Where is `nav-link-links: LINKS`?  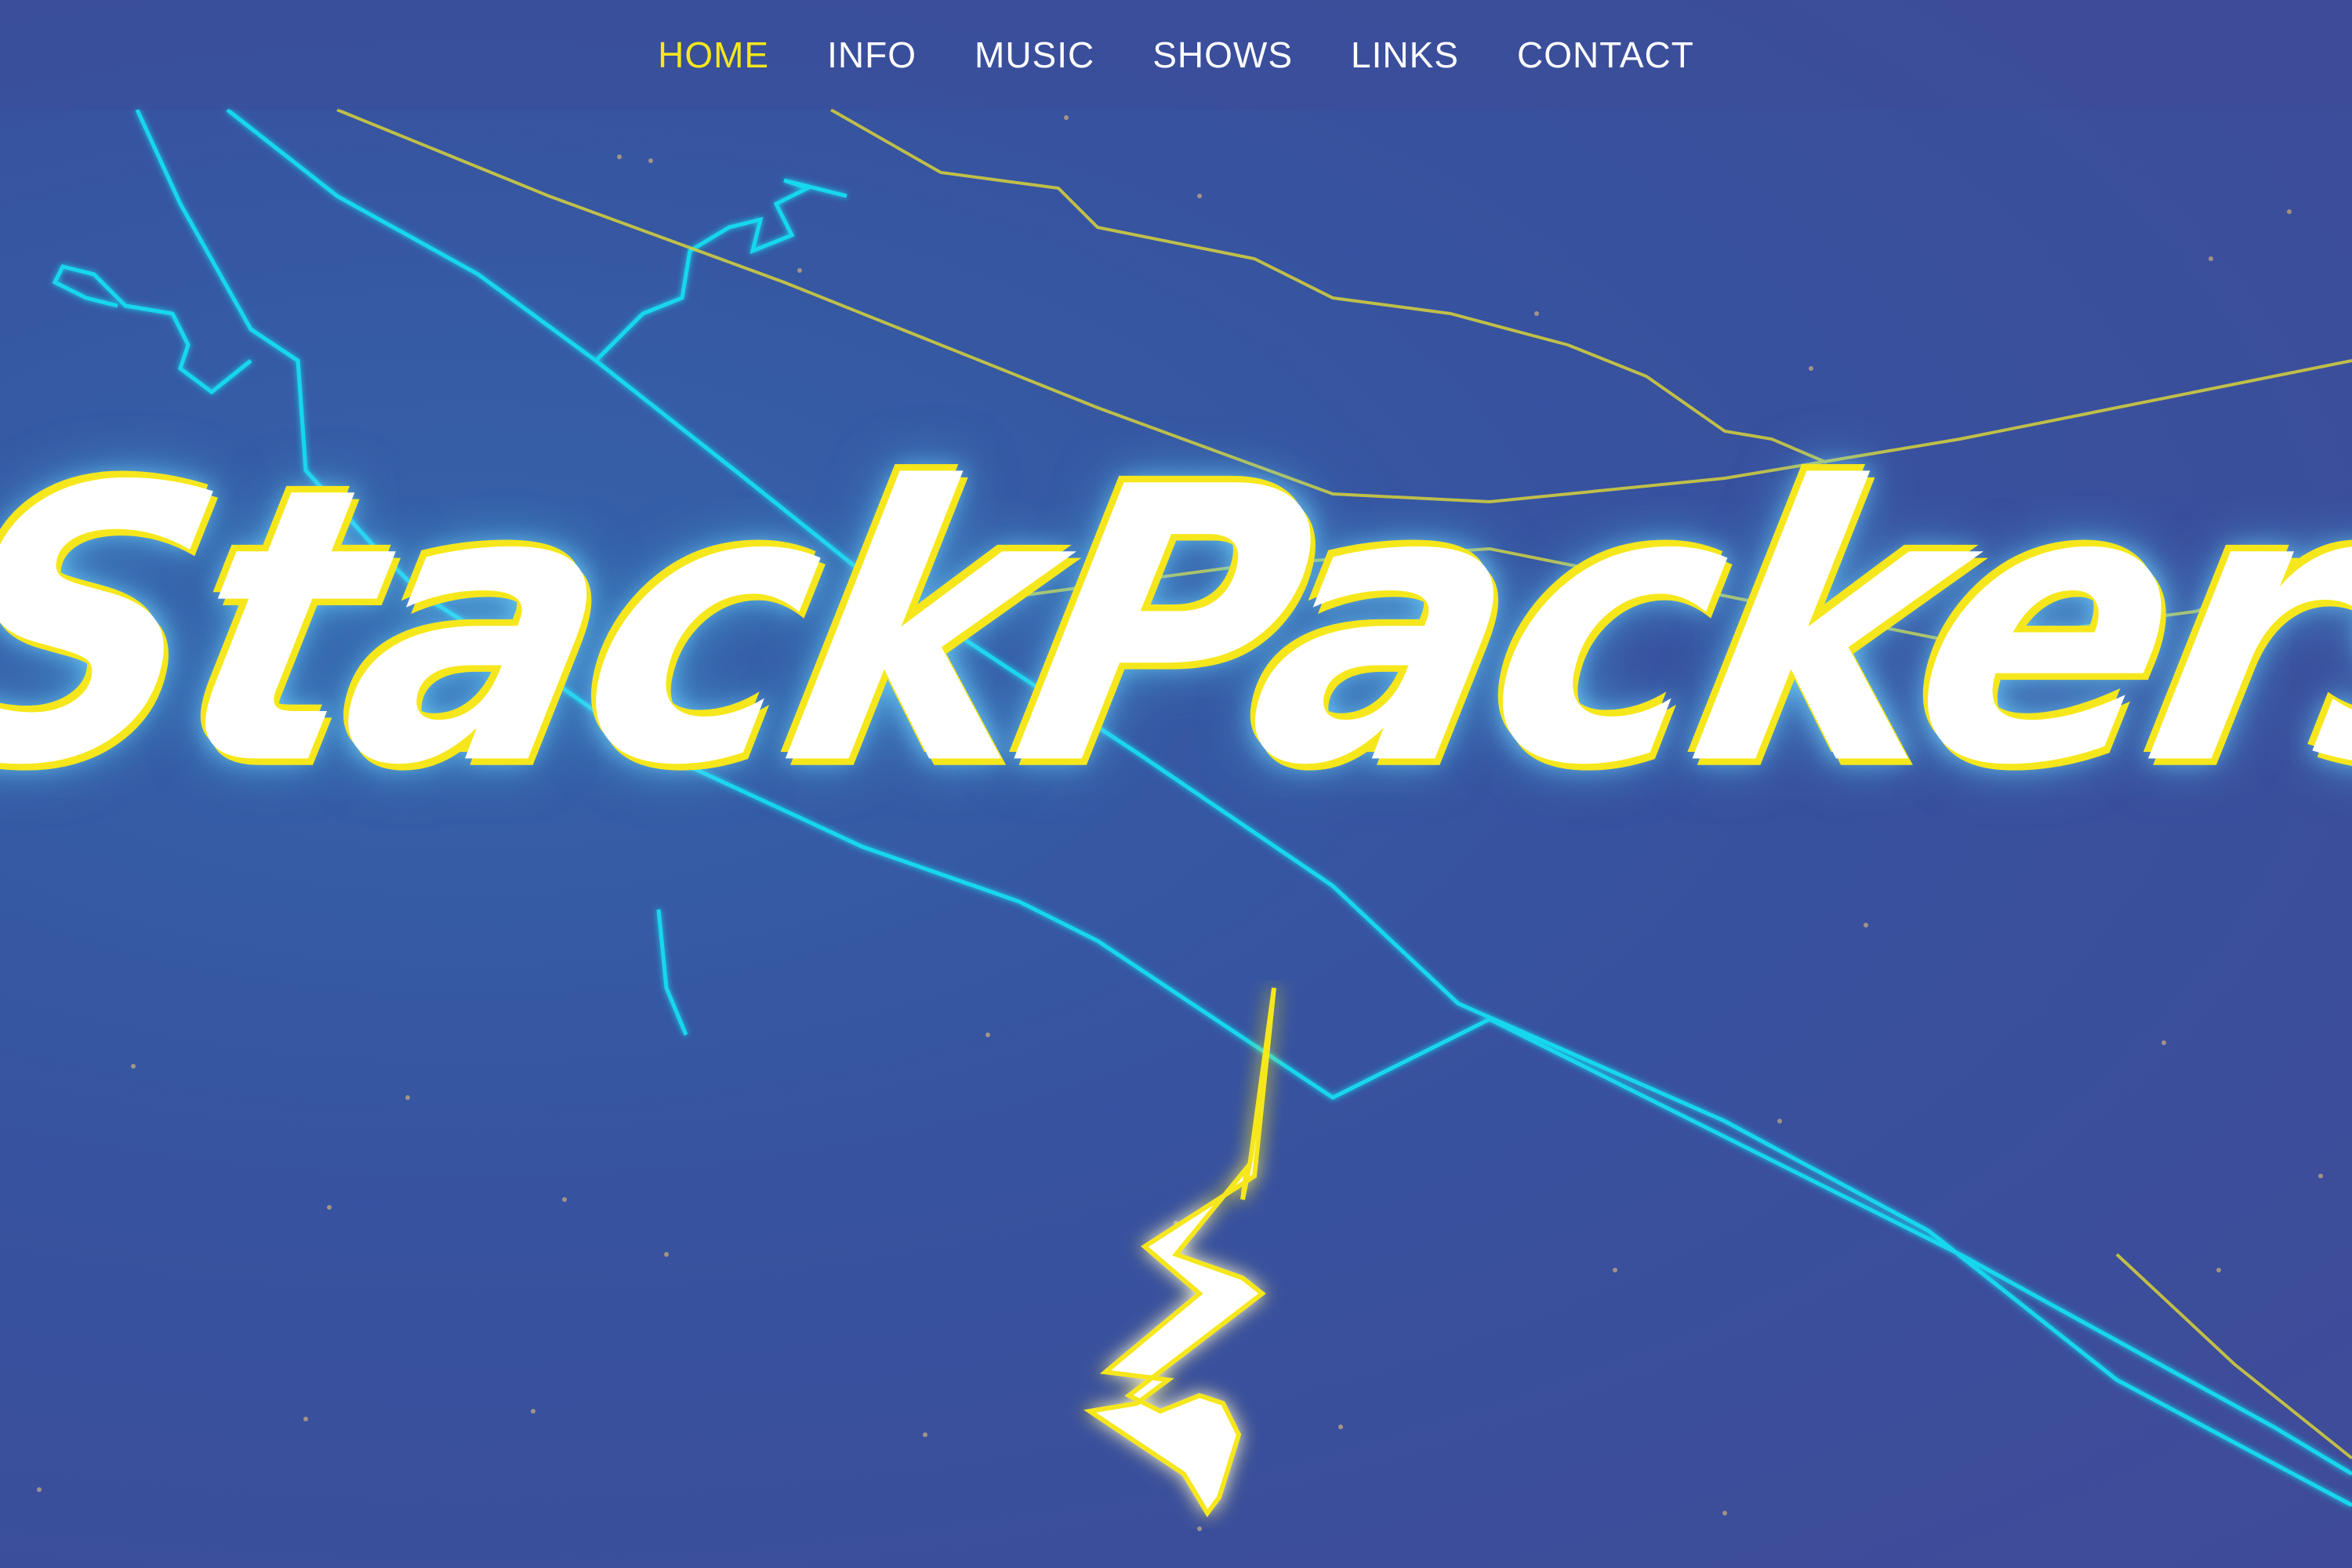 nav-link-links: LINKS is located at coordinates (1405, 55).